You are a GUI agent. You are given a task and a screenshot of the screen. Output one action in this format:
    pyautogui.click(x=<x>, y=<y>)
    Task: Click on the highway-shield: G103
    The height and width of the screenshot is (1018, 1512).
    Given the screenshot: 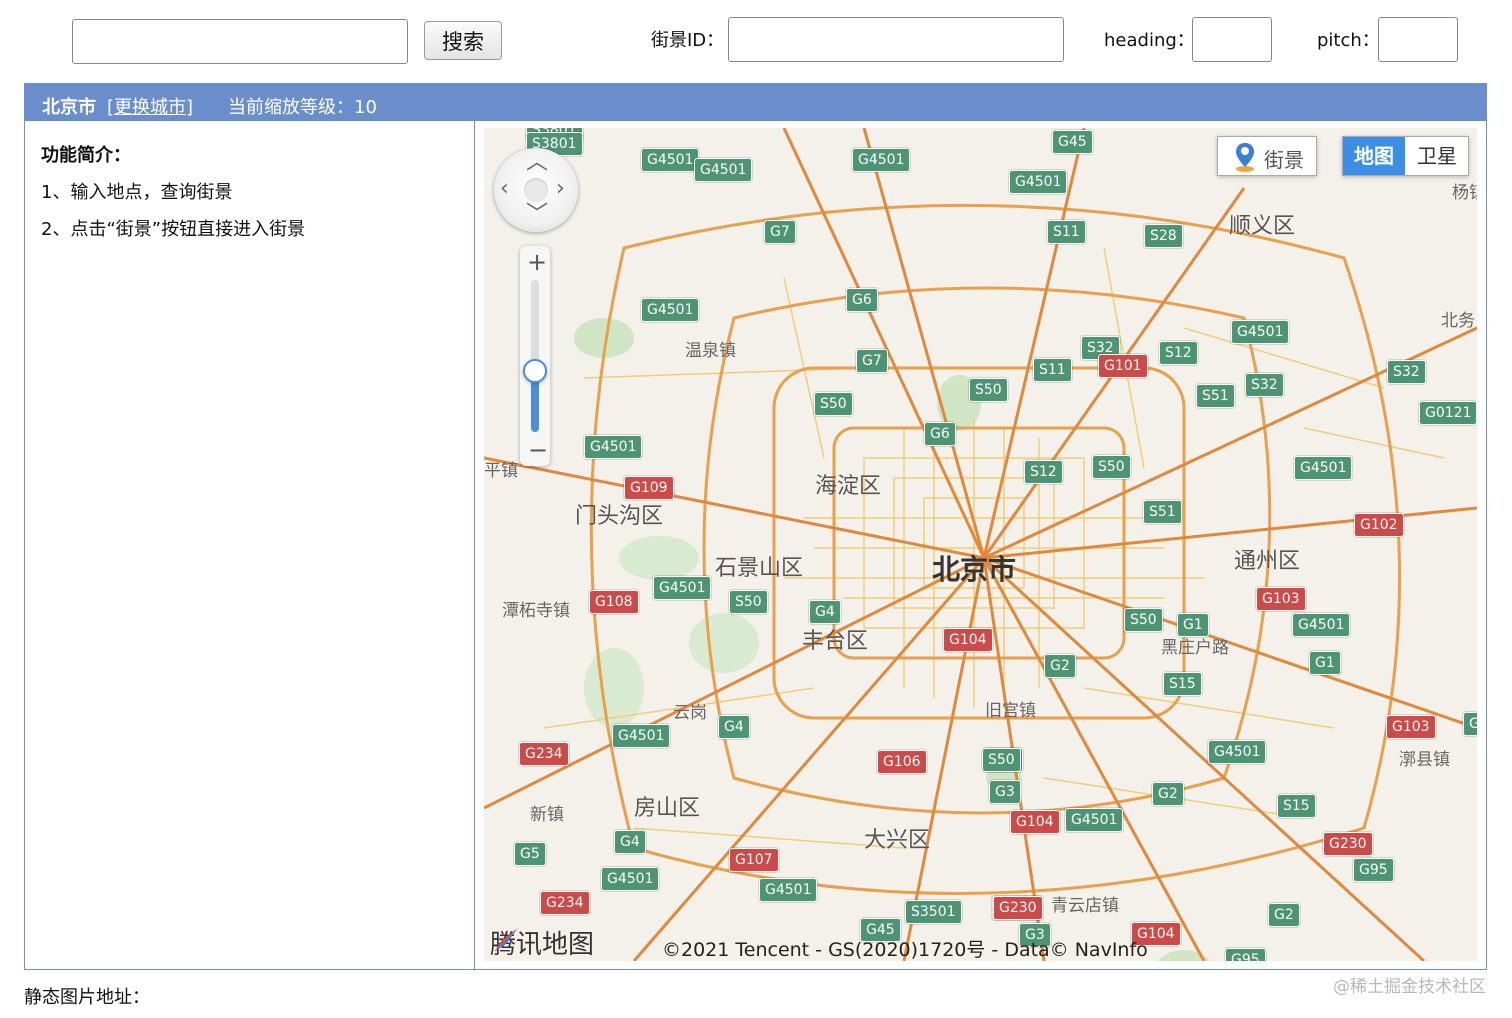 What is the action you would take?
    pyautogui.click(x=1281, y=599)
    